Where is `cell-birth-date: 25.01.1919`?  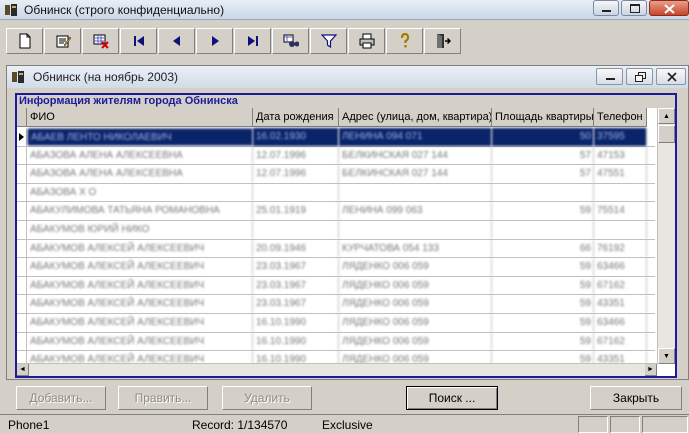 cell-birth-date: 25.01.1919 is located at coordinates (296, 211).